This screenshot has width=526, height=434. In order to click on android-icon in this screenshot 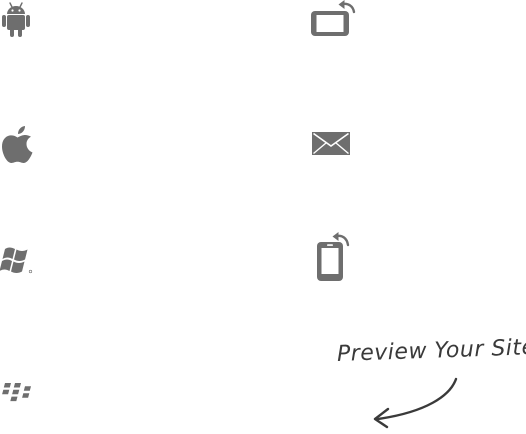, I will do `click(16, 20)`.